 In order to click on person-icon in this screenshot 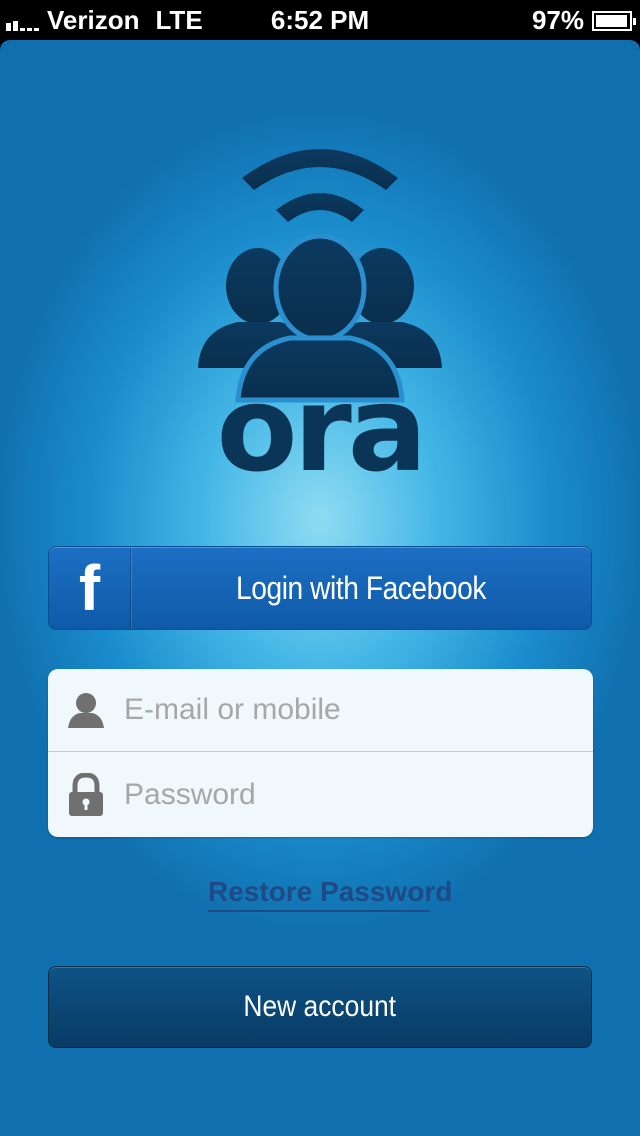, I will do `click(86, 710)`.